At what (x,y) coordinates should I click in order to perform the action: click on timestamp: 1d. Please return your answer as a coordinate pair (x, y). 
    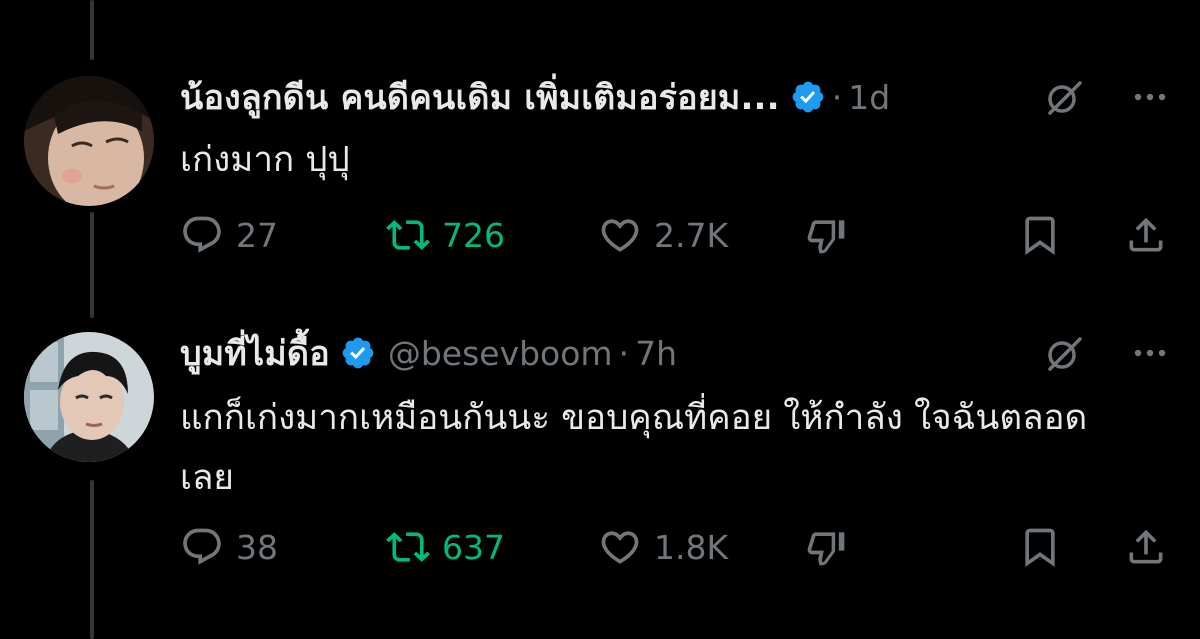
    Looking at the image, I should click on (869, 97).